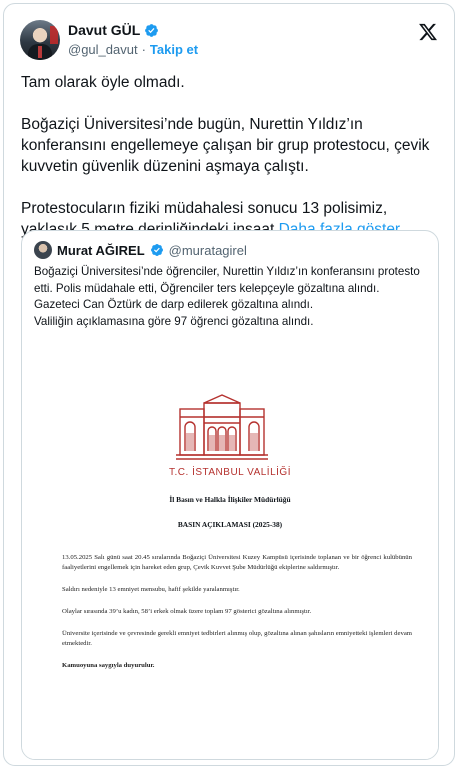 This screenshot has height=769, width=458. I want to click on quote-header: Murat AĞIREL @muratagirel, so click(140, 250).